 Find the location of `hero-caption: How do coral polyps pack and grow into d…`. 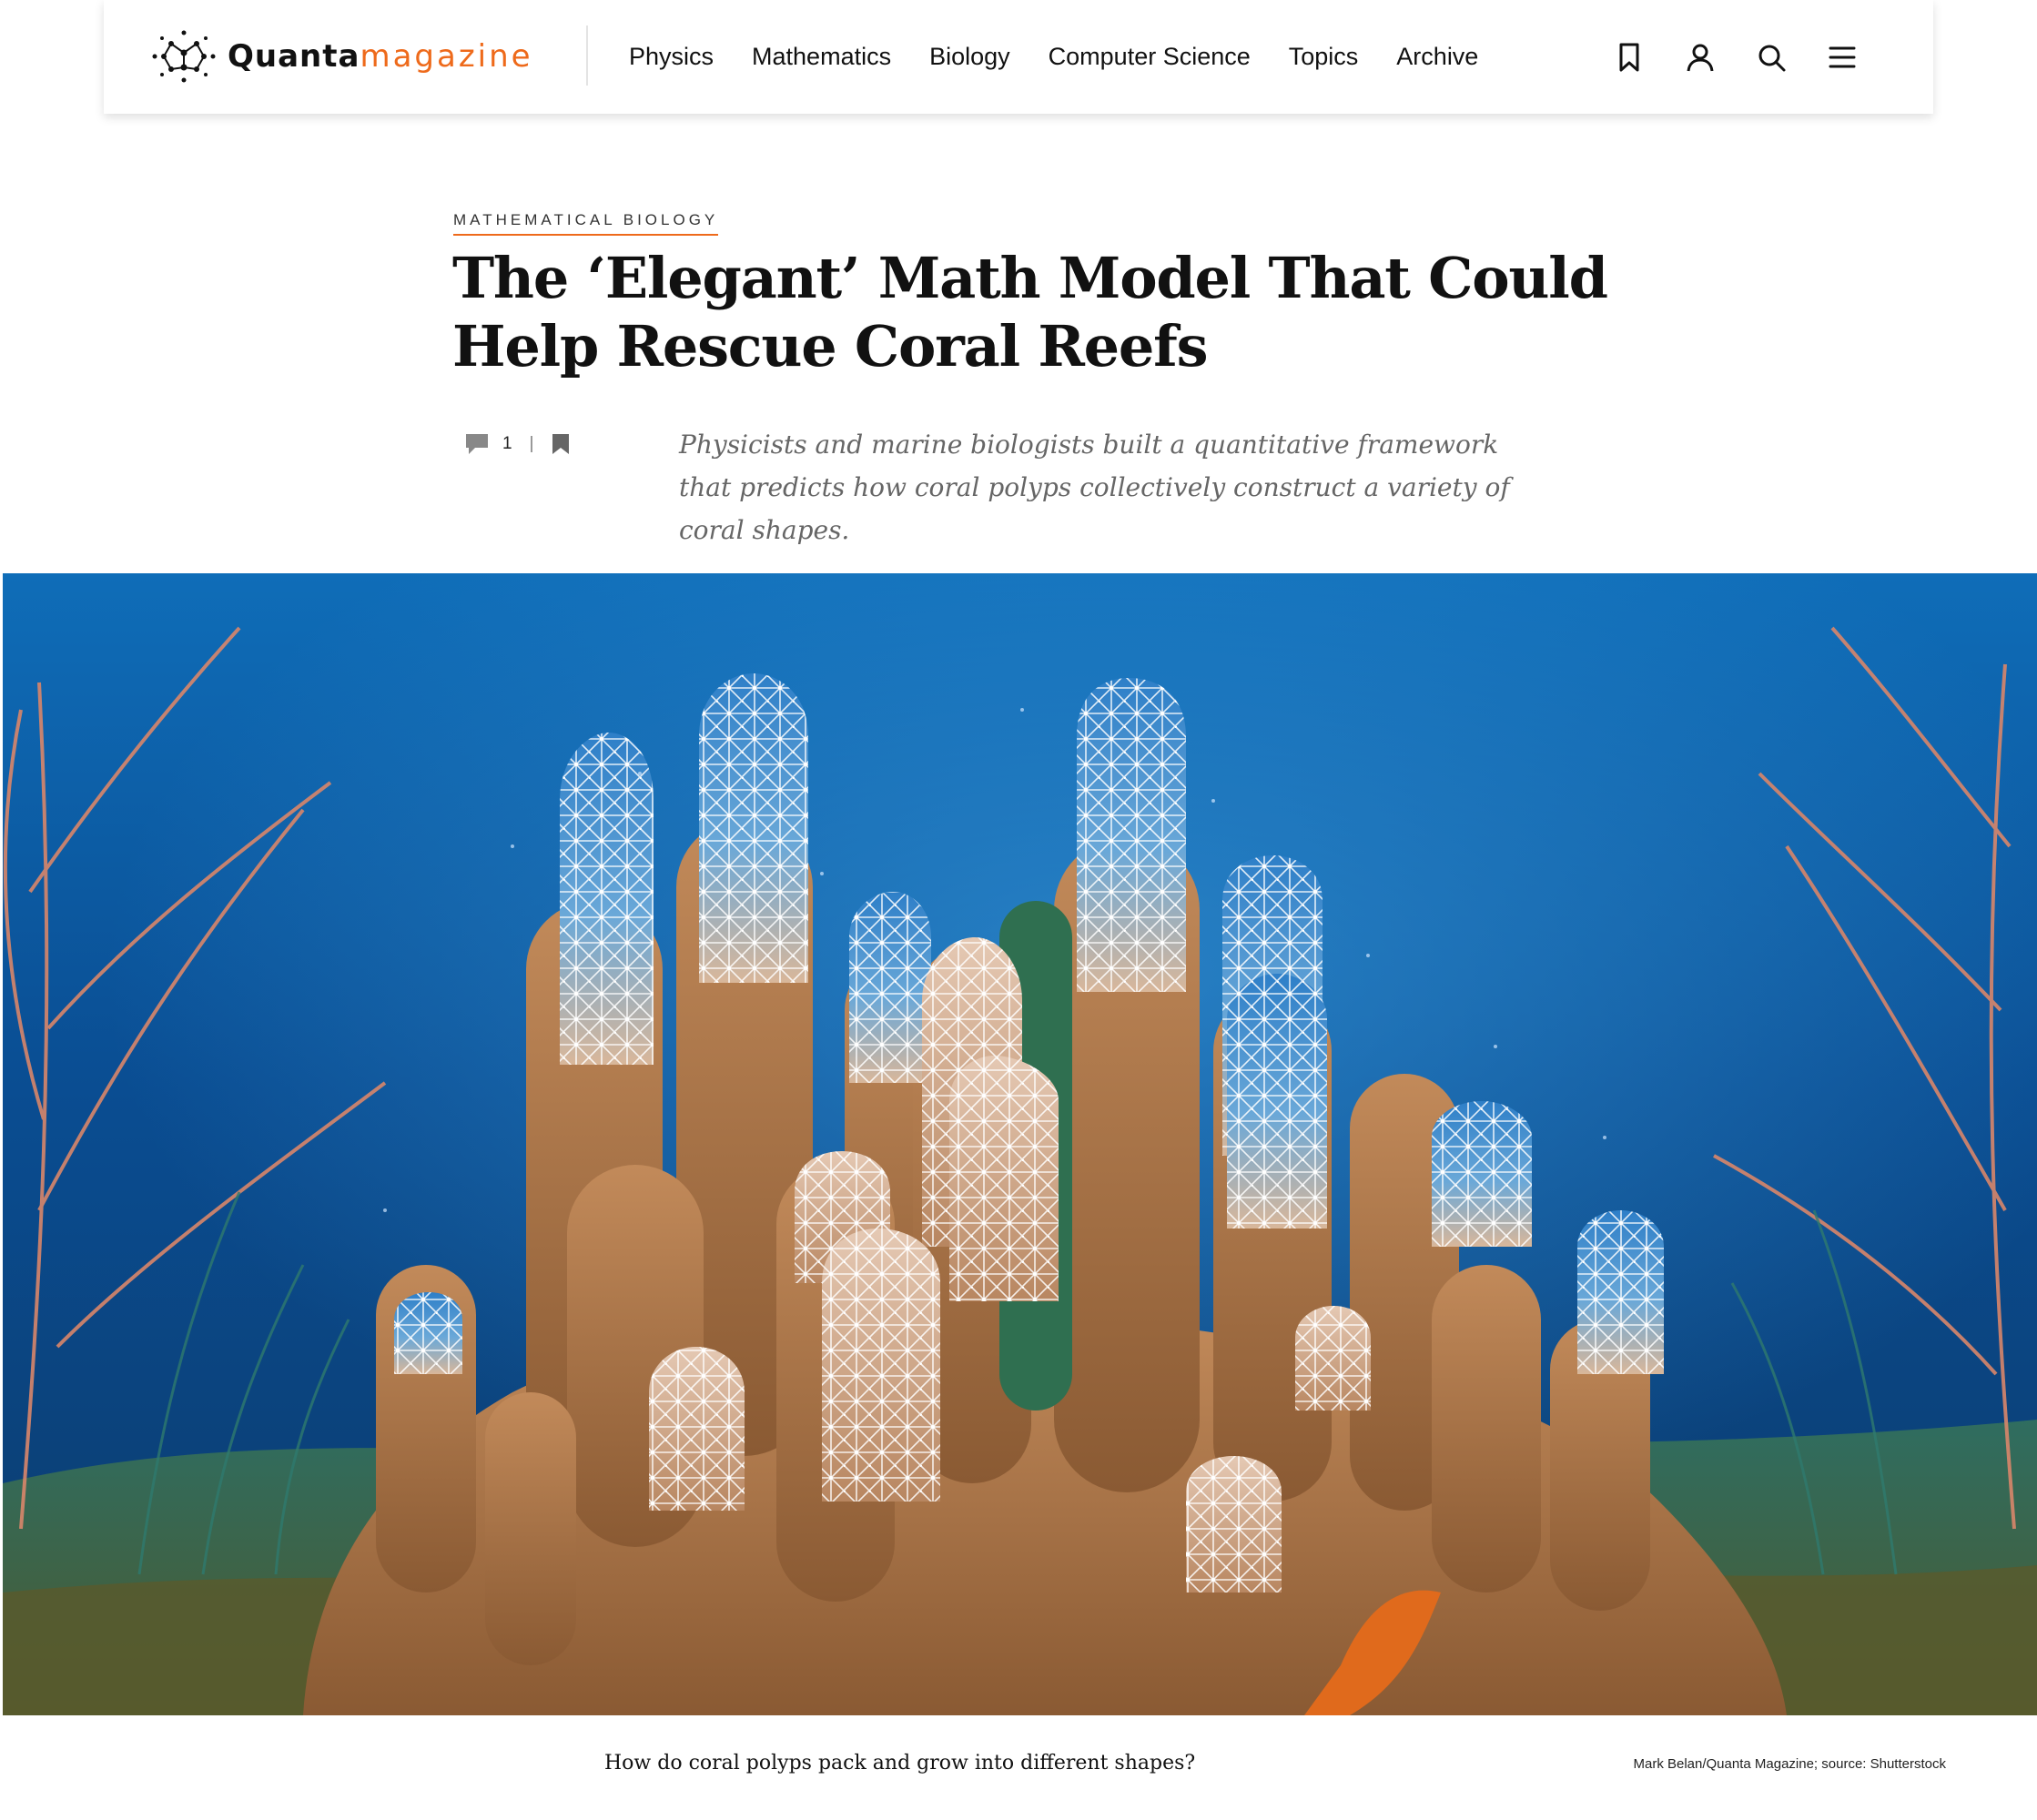

hero-caption: How do coral polyps pack and grow into d… is located at coordinates (900, 1763).